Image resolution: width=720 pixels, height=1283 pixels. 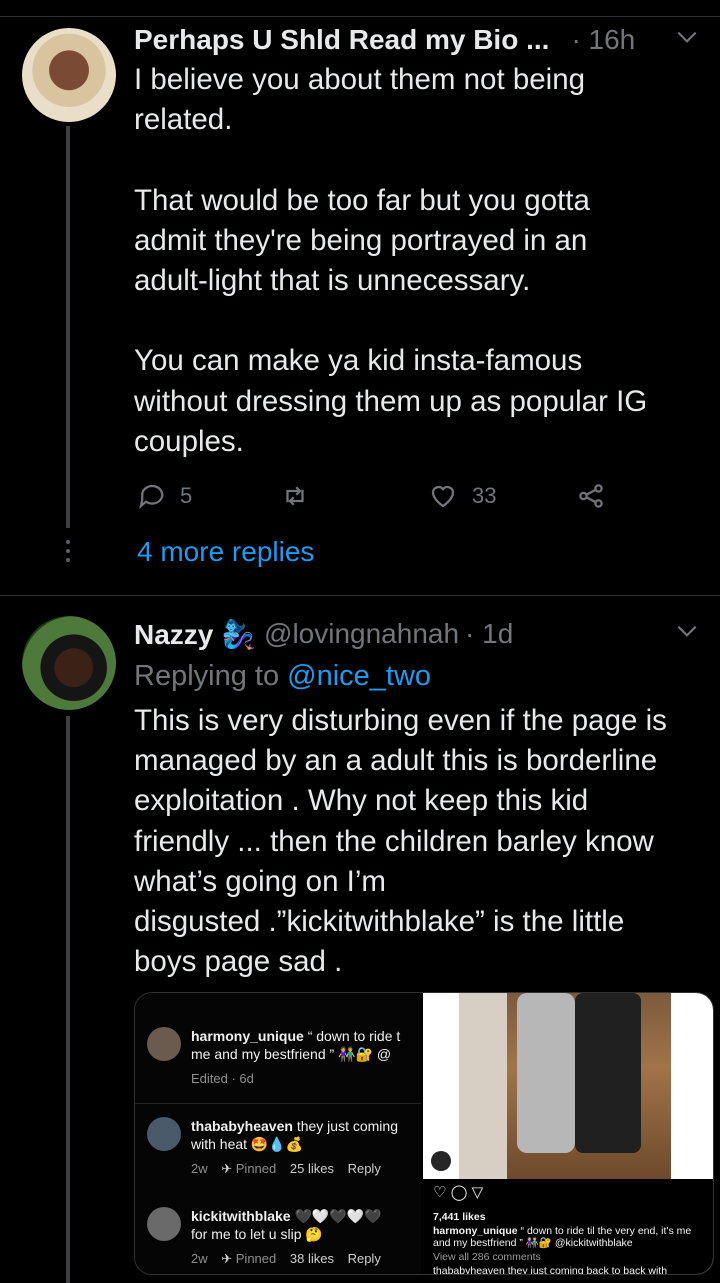 I want to click on share-button, so click(x=591, y=496).